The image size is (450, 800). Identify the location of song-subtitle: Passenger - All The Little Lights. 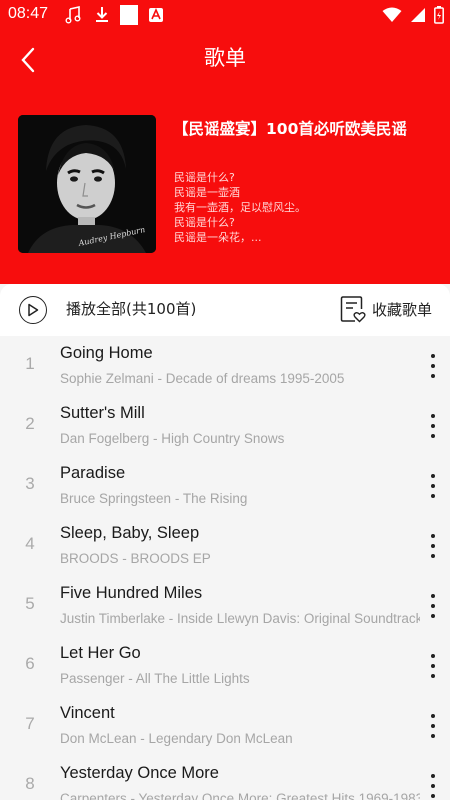
(155, 678).